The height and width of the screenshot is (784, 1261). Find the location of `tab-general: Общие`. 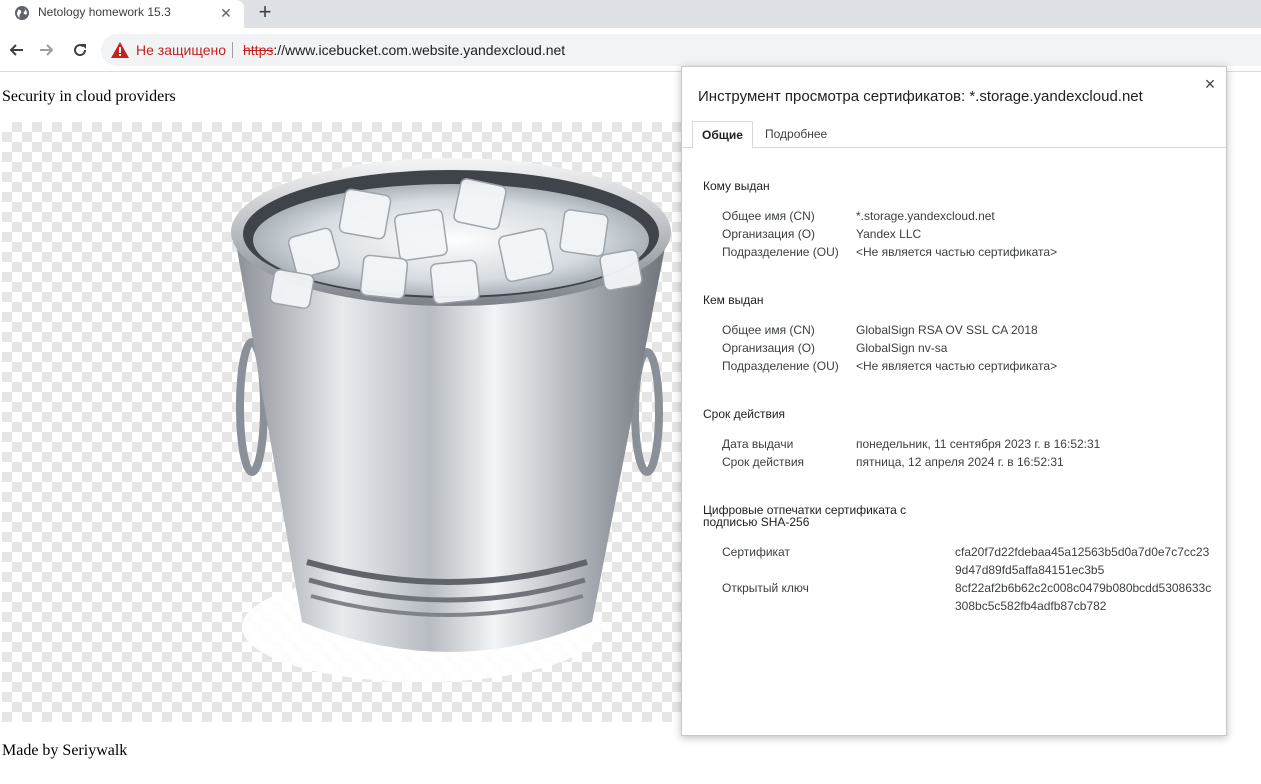

tab-general: Общие is located at coordinates (722, 135).